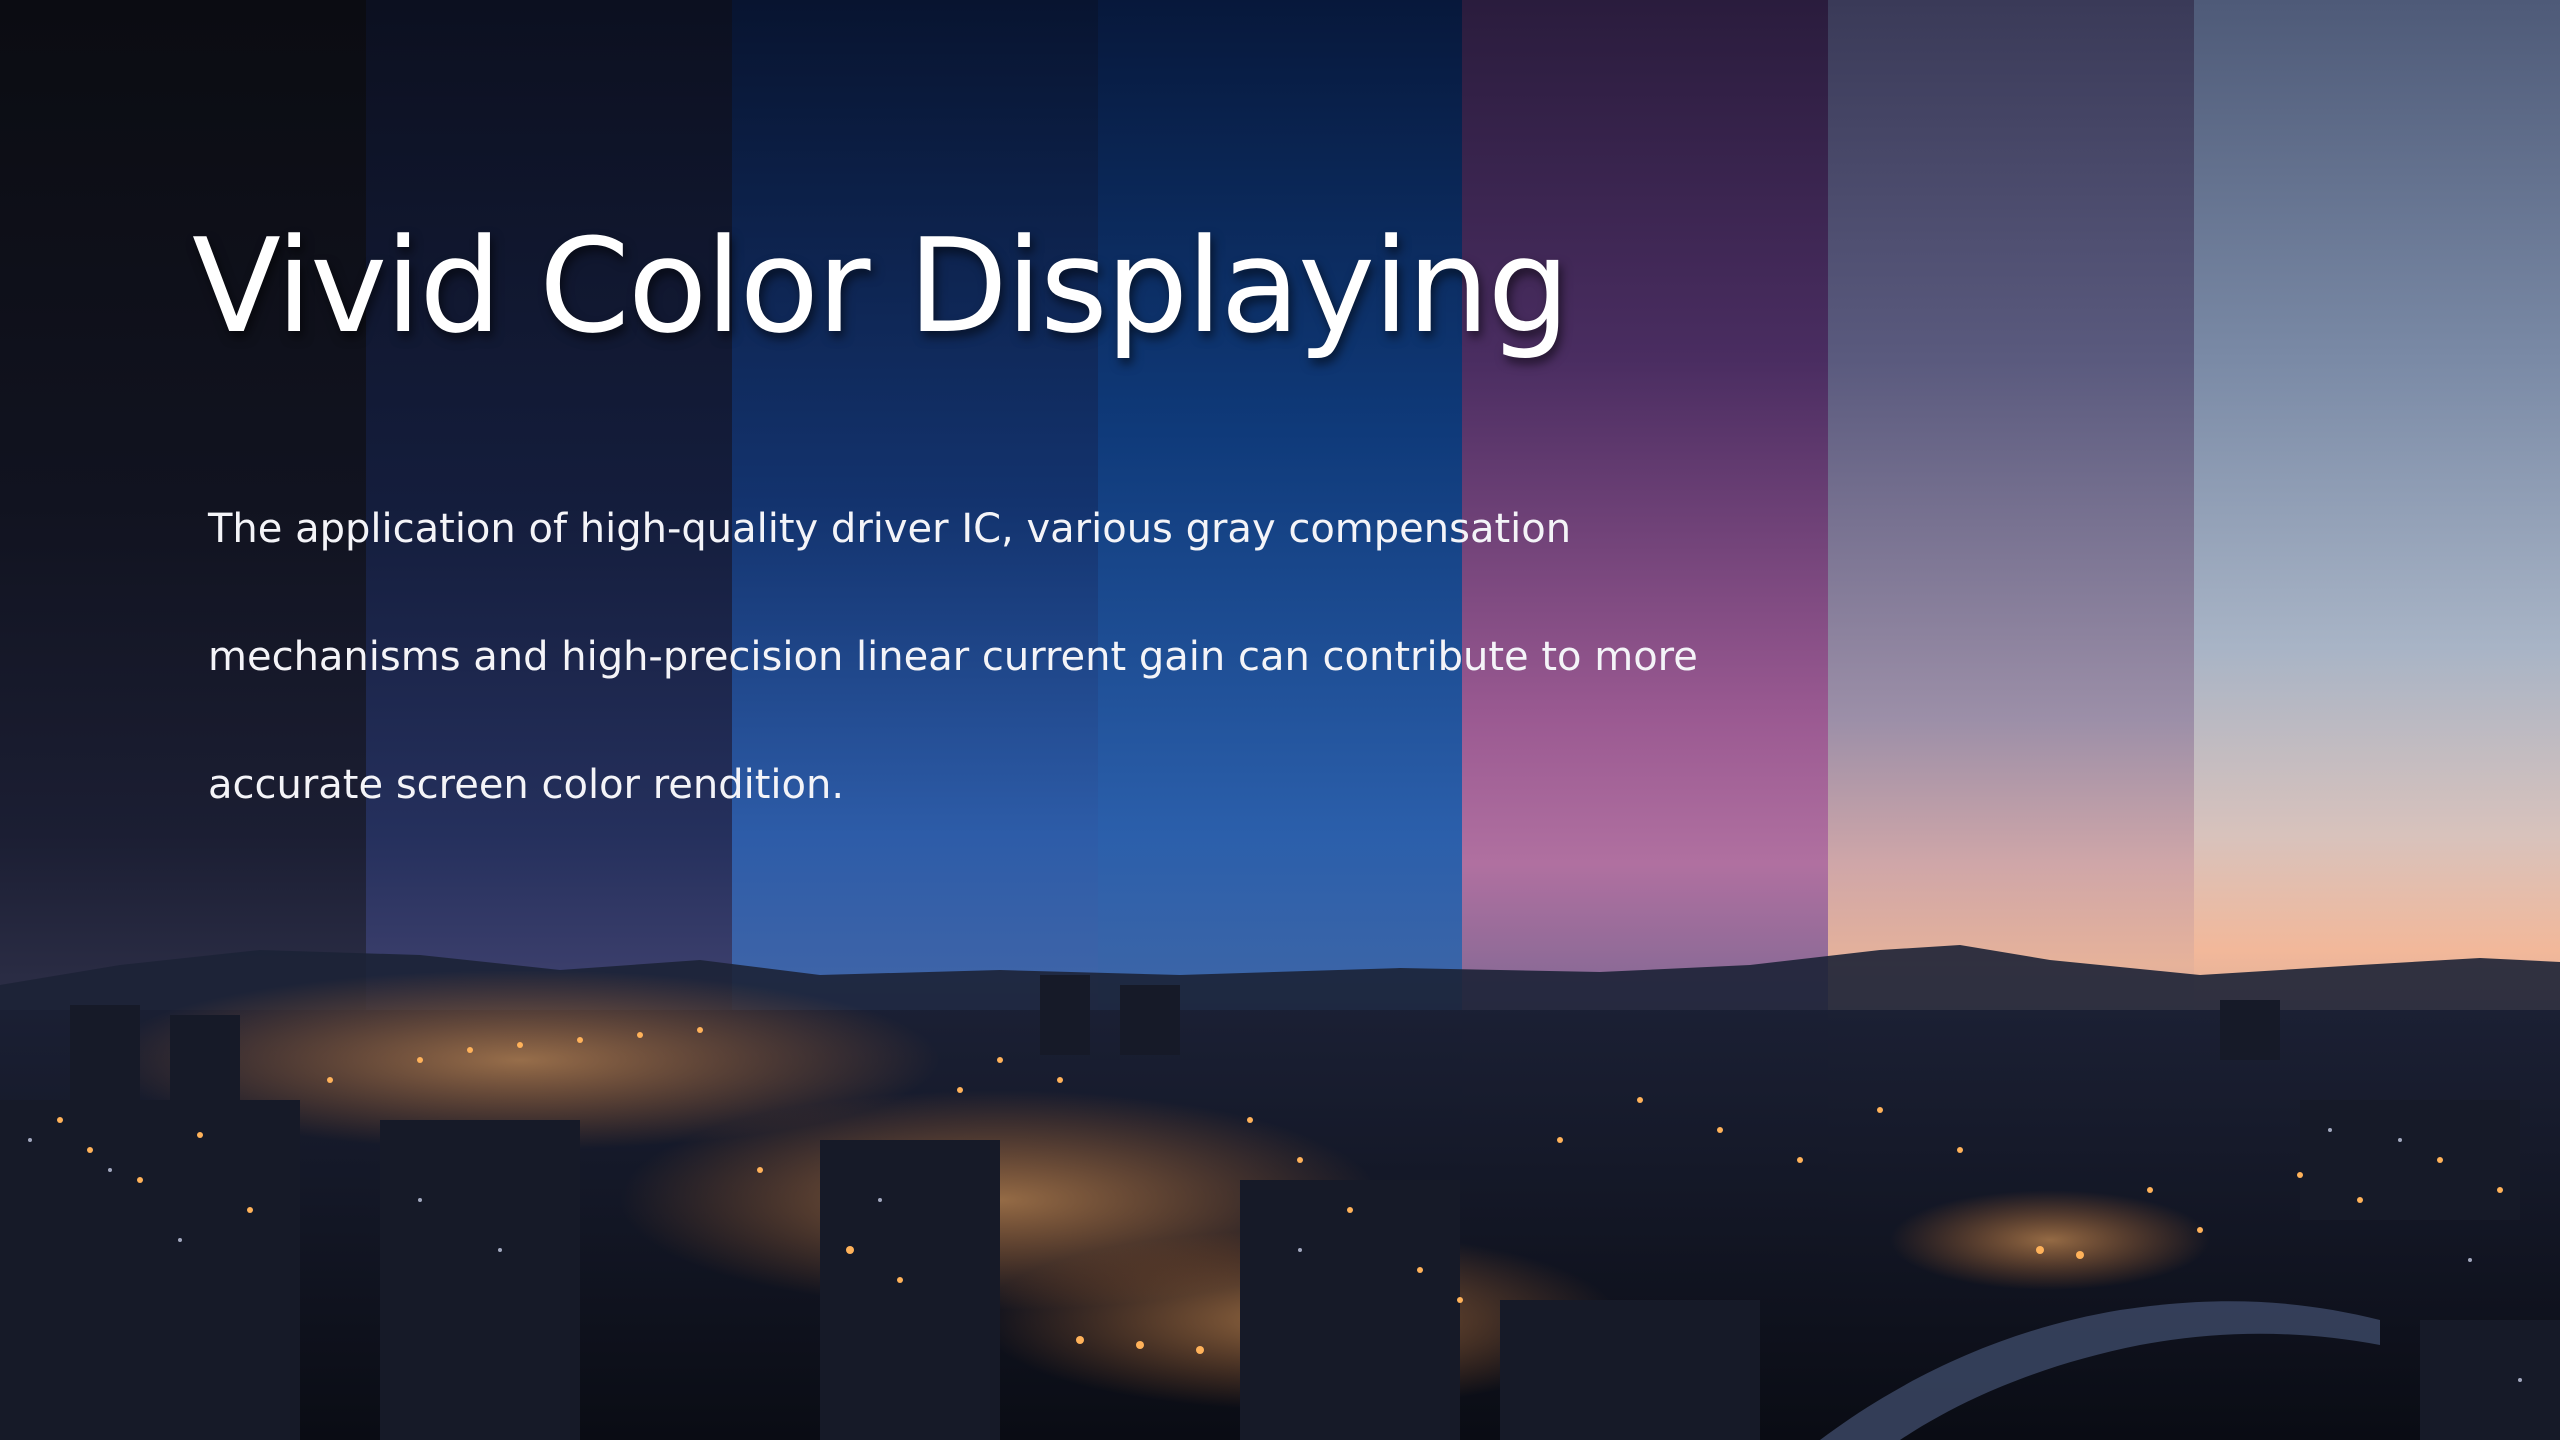 This screenshot has width=2560, height=1440. What do you see at coordinates (2050, 1240) in the screenshot?
I see `city-glow` at bounding box center [2050, 1240].